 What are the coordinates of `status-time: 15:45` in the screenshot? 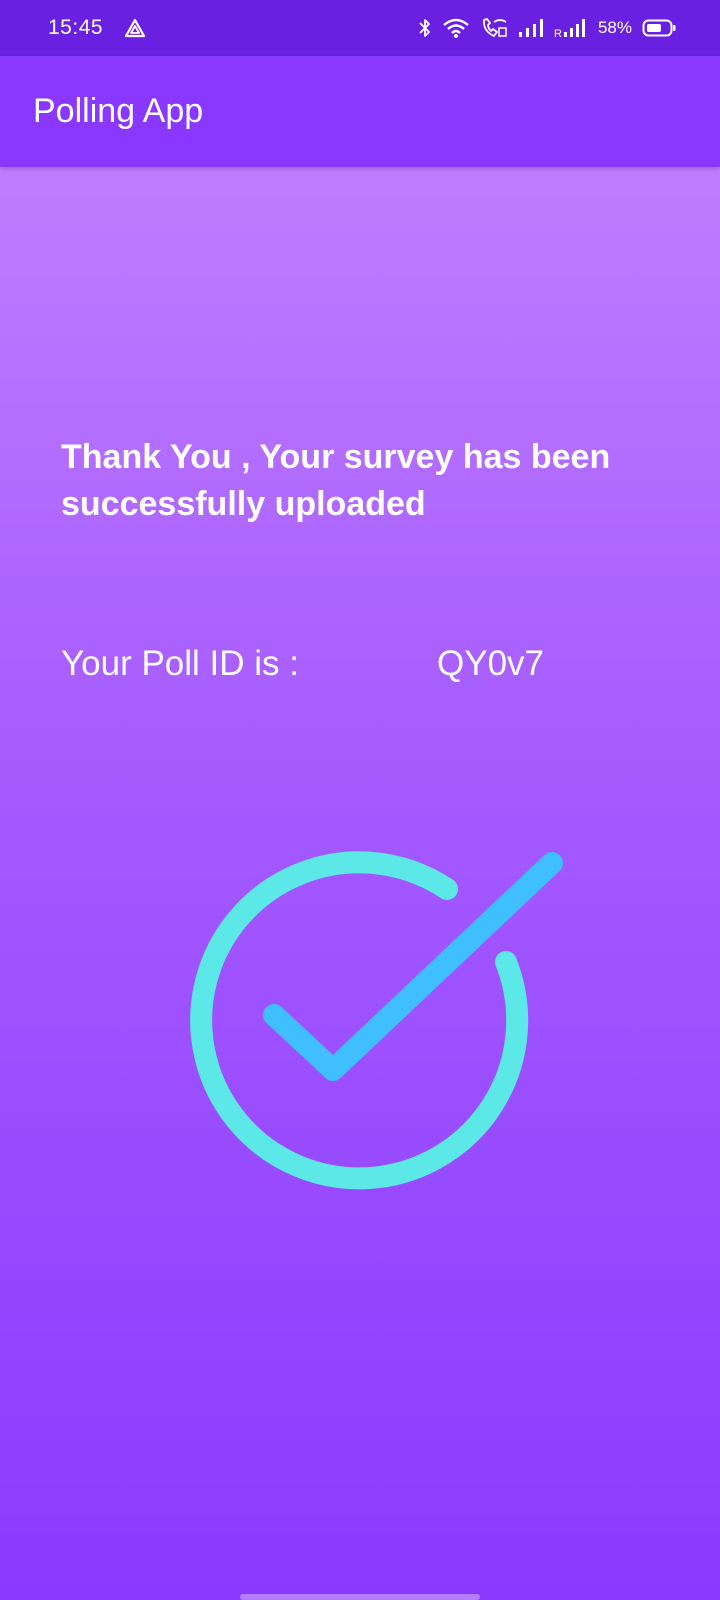 It's located at (76, 27).